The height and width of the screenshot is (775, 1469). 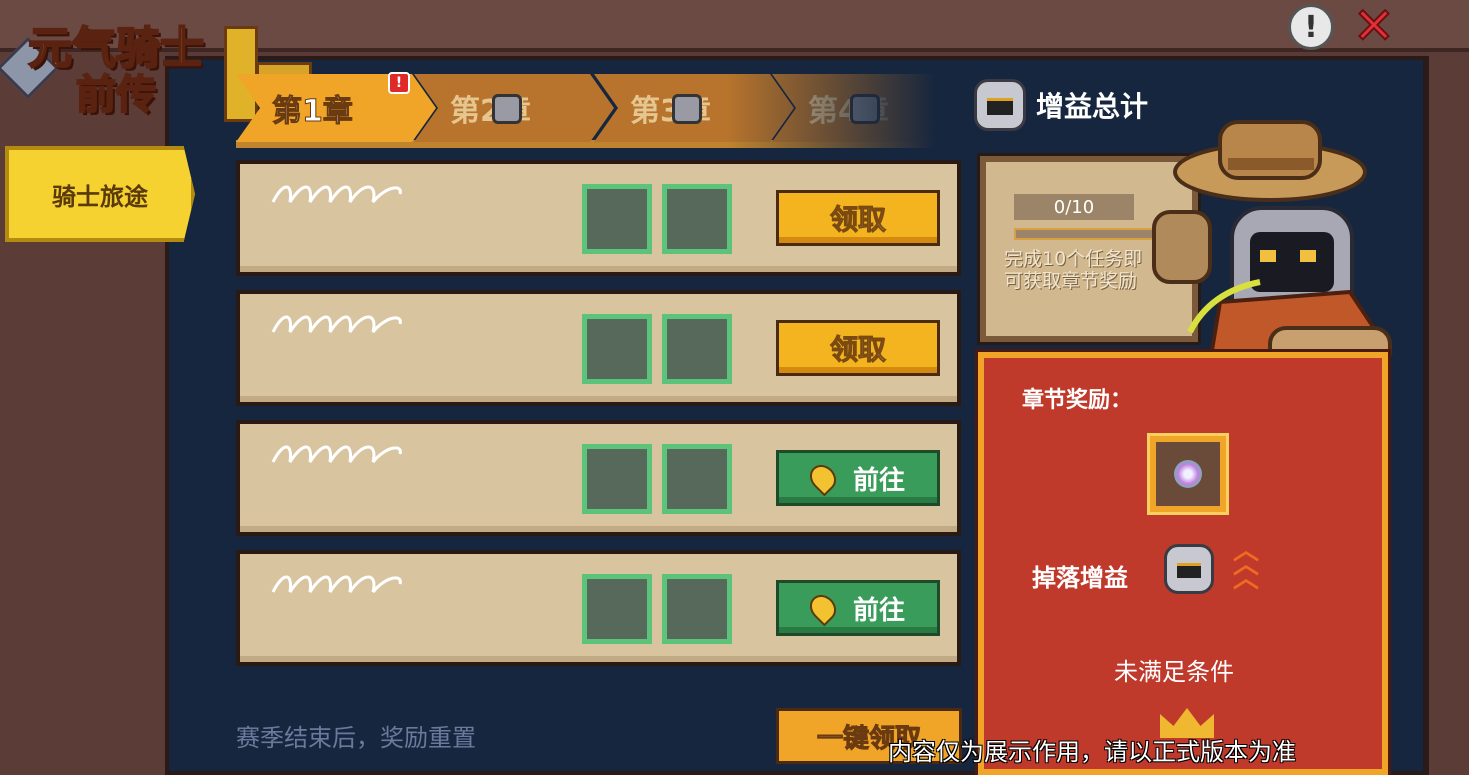 What do you see at coordinates (1245, 565) in the screenshot?
I see `rank-up-arrows-icon: ︿ ︿ ︿` at bounding box center [1245, 565].